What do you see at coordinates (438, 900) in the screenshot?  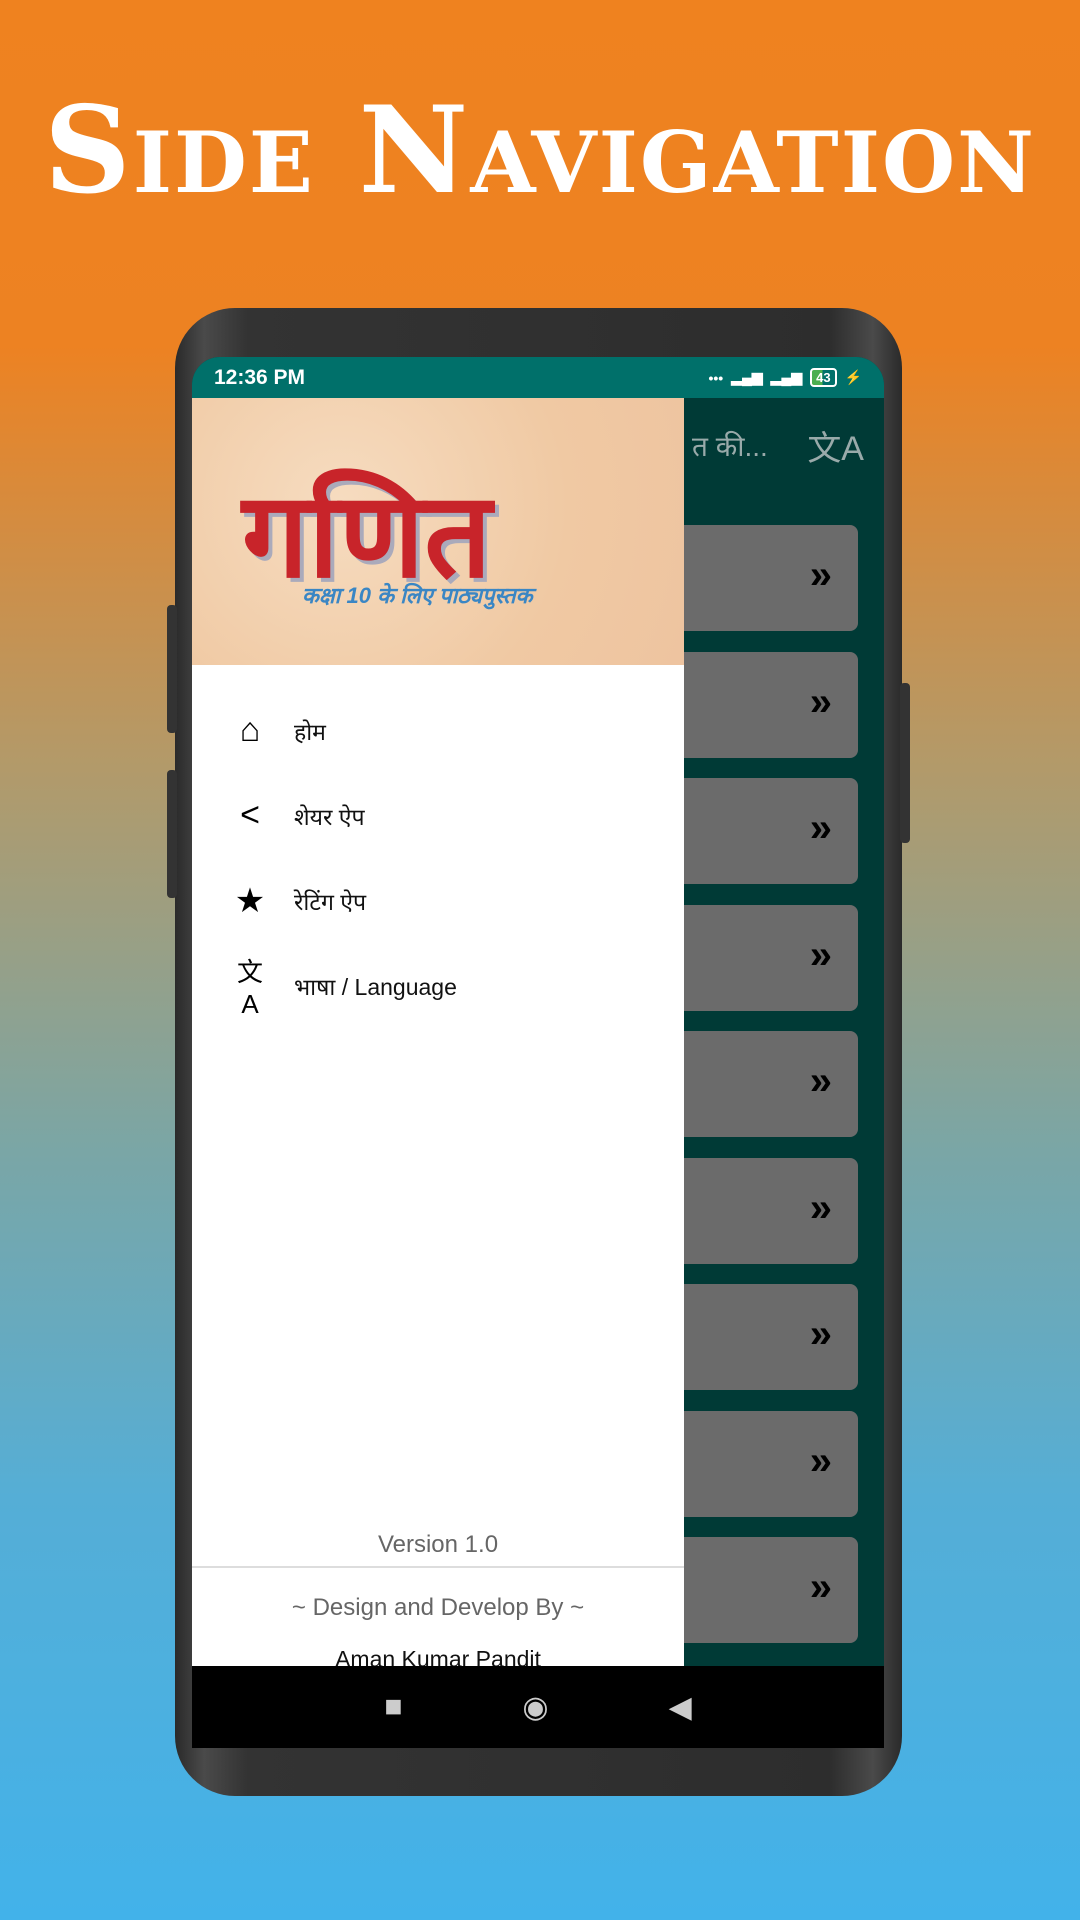 I see `menu-item-rating: ★ रेटिंग ऐप` at bounding box center [438, 900].